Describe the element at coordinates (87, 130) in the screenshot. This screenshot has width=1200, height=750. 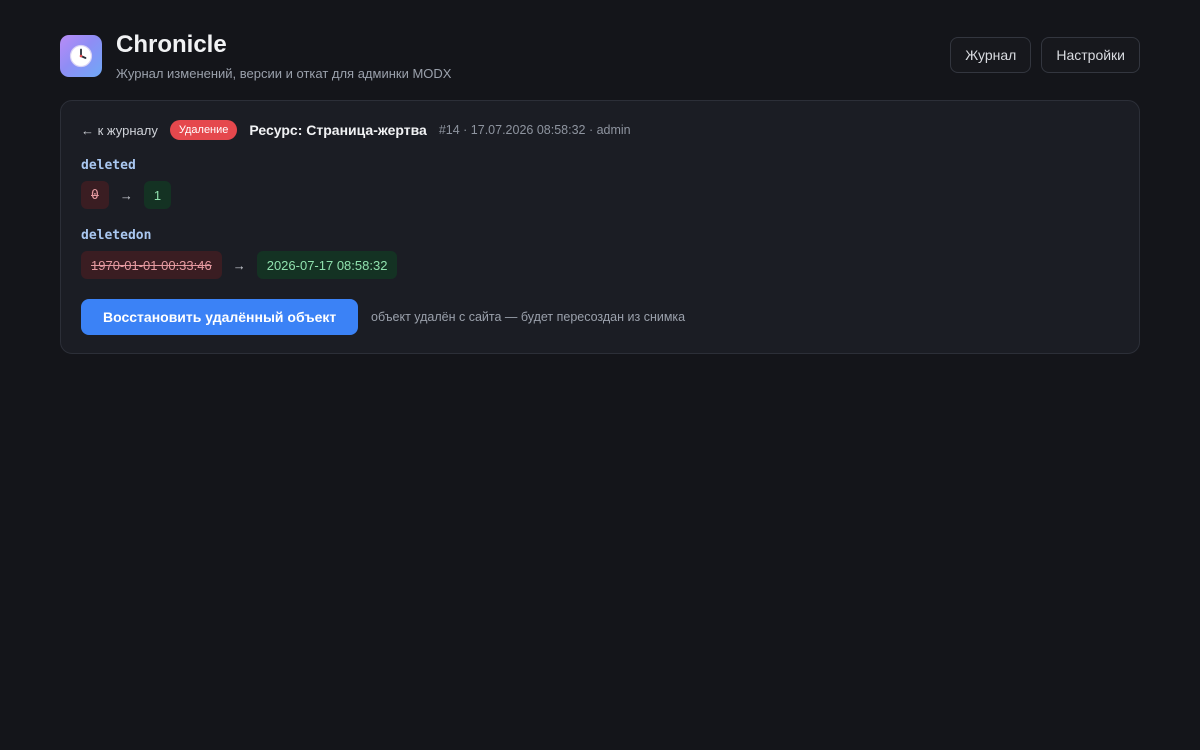
I see `arrow-left-icon: ←` at that location.